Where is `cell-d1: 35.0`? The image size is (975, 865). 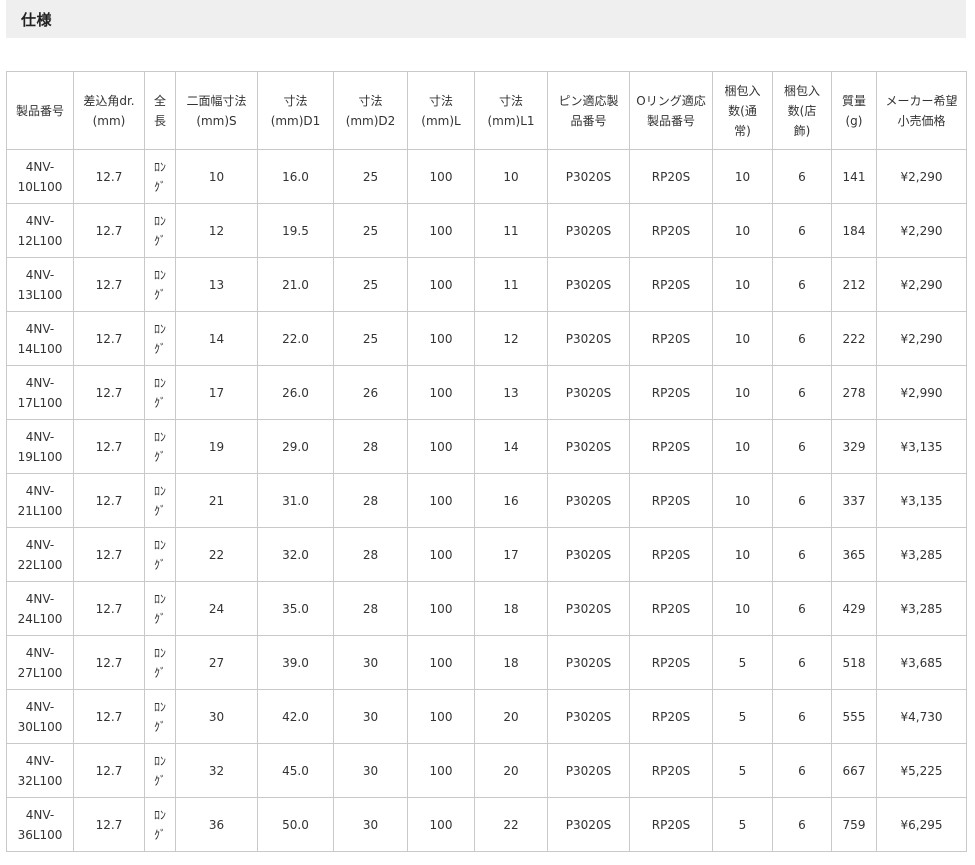 cell-d1: 35.0 is located at coordinates (295, 608).